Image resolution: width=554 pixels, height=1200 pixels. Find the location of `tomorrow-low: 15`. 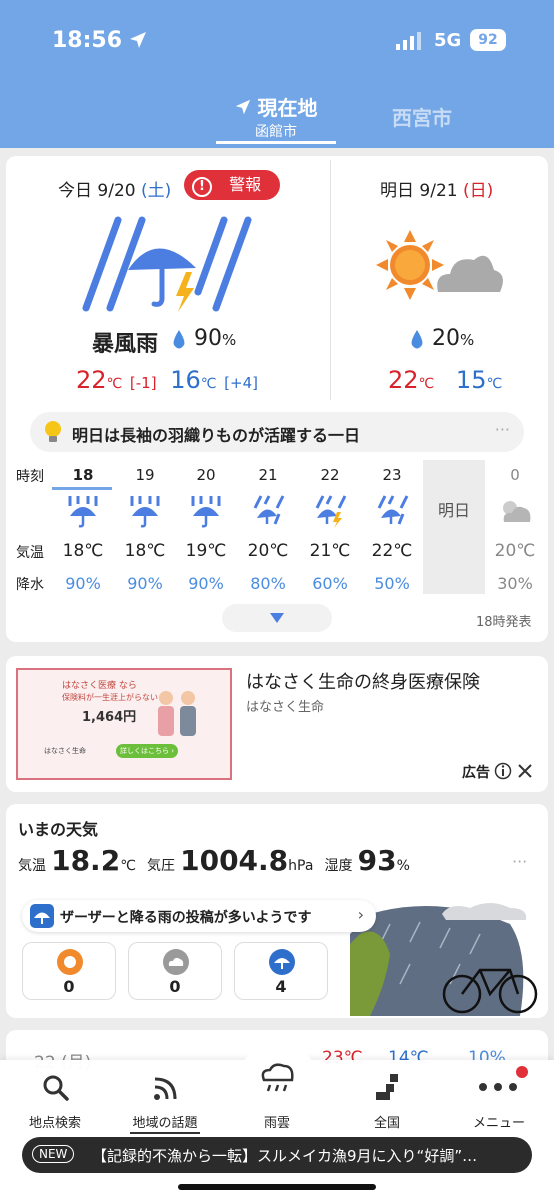

tomorrow-low: 15 is located at coordinates (471, 380).